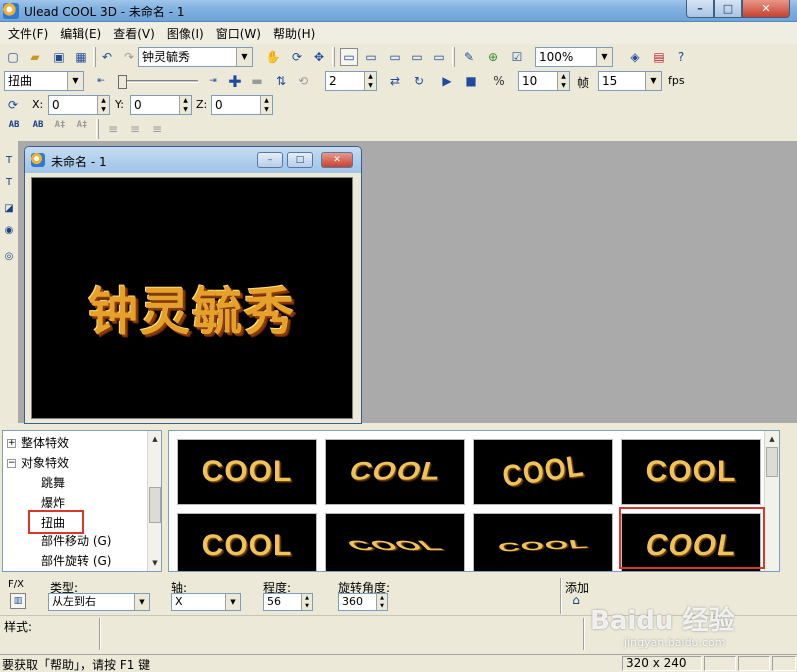  What do you see at coordinates (134, 33) in the screenshot?
I see `menu-view: 查看(V)` at bounding box center [134, 33].